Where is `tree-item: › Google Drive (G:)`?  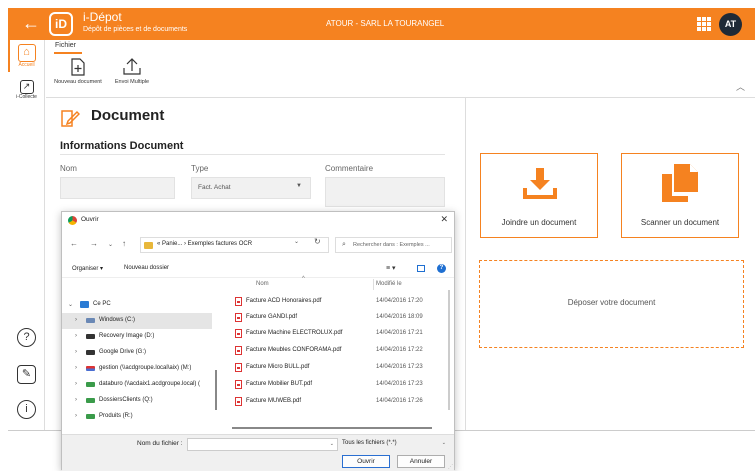
tree-item: › Google Drive (G:) is located at coordinates (137, 353).